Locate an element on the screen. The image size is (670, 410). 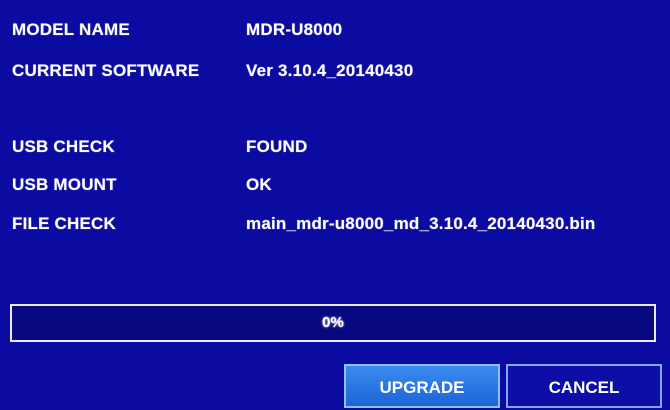
usb-mount-label: USB MOUNT is located at coordinates (64, 184).